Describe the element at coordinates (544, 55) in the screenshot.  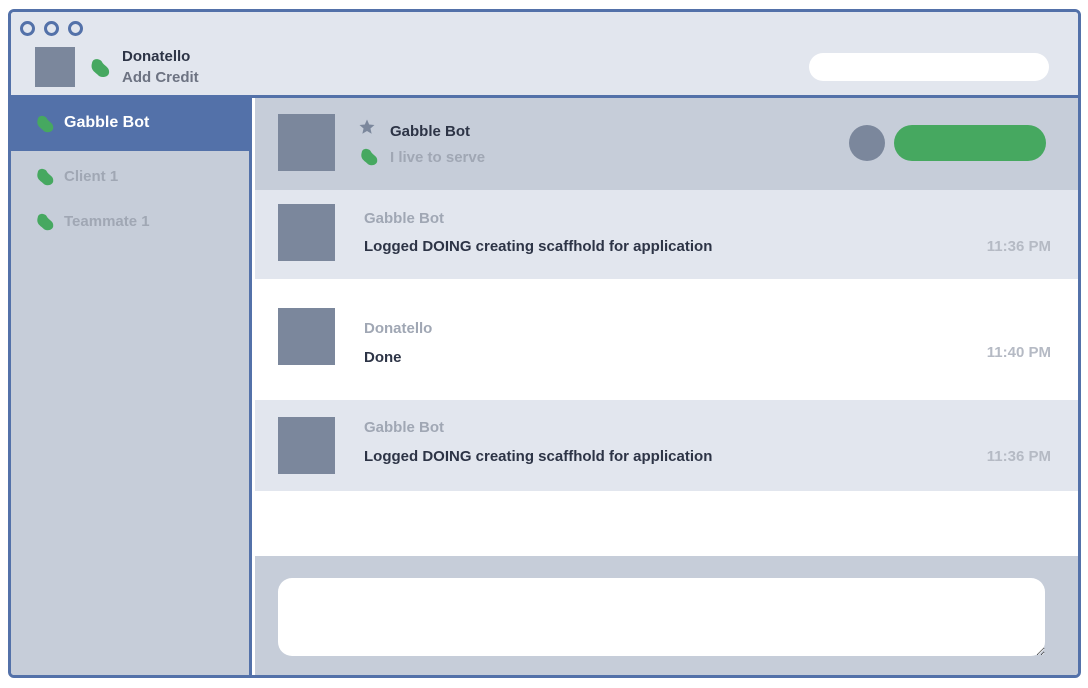
I see `title-bar: Donatello Add Credit` at that location.